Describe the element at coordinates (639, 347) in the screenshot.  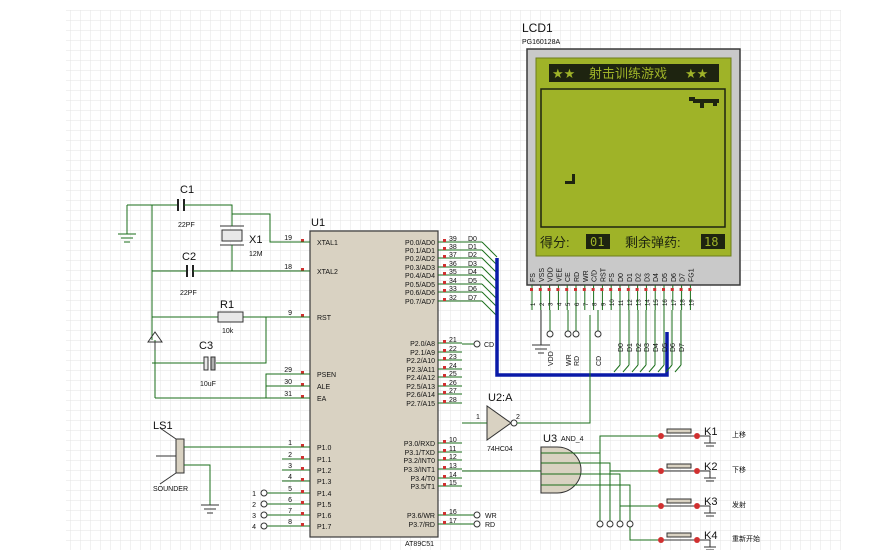
I see `lcd-bottom-label: D2` at that location.